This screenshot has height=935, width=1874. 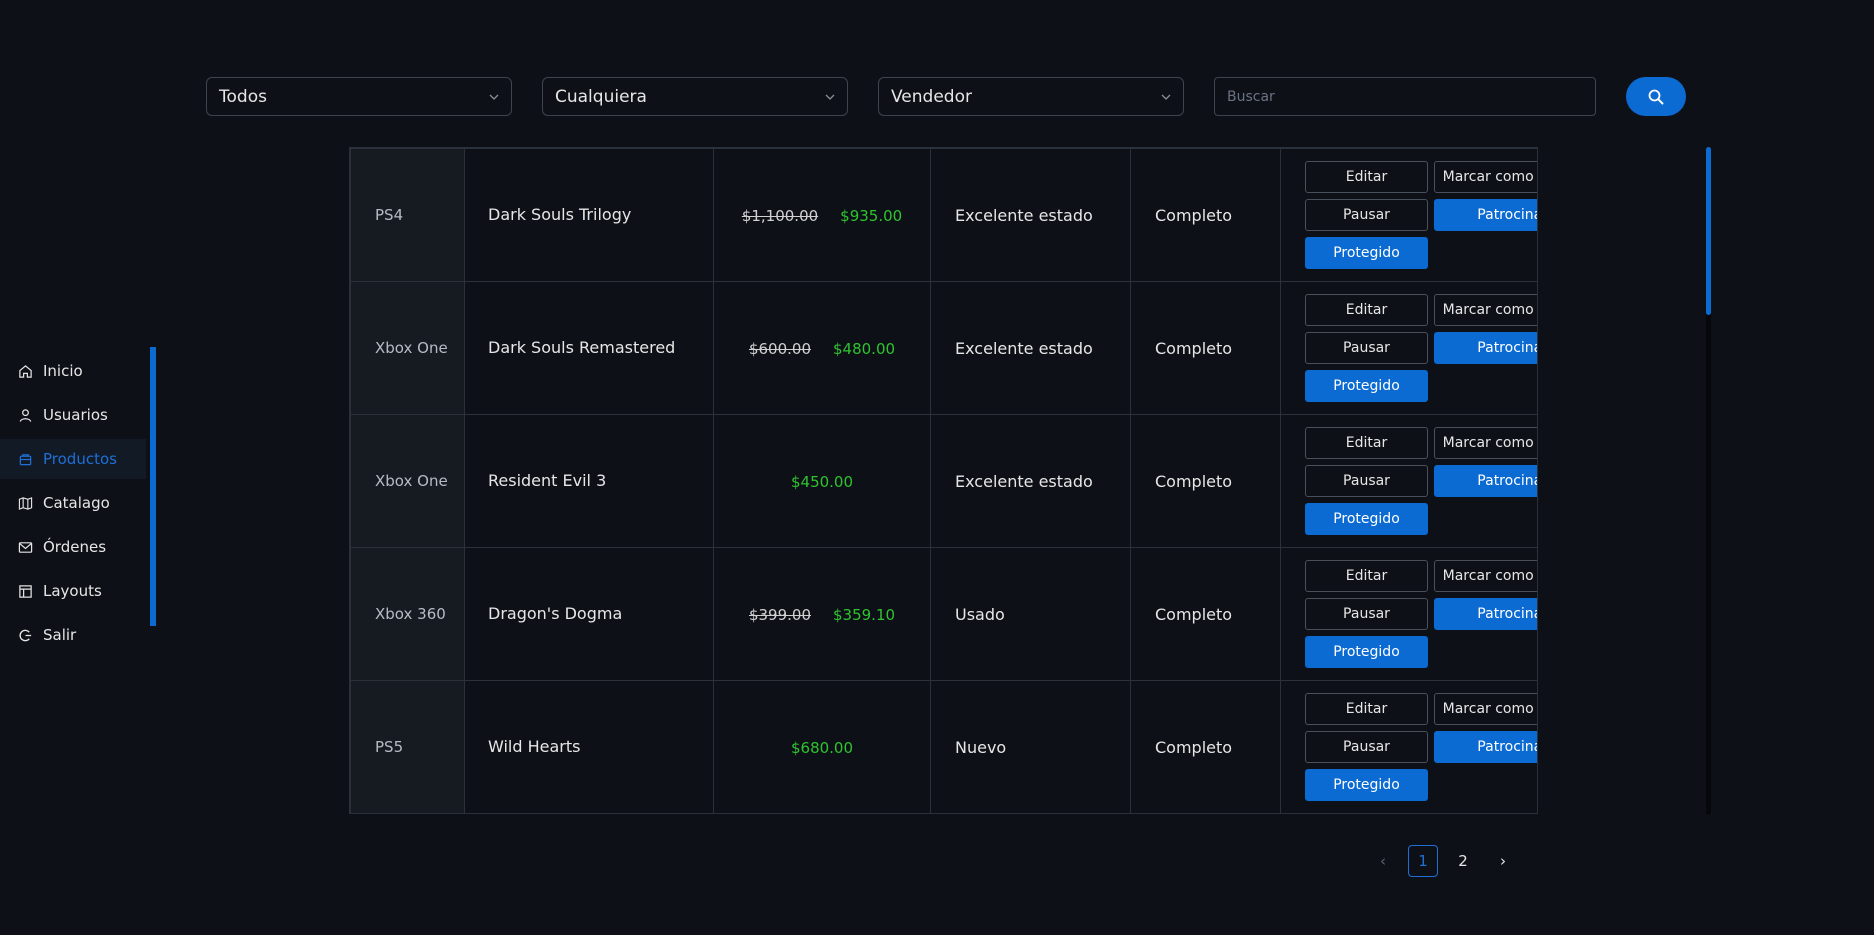 What do you see at coordinates (589, 746) in the screenshot?
I see `title-cell: Wild Hearts` at bounding box center [589, 746].